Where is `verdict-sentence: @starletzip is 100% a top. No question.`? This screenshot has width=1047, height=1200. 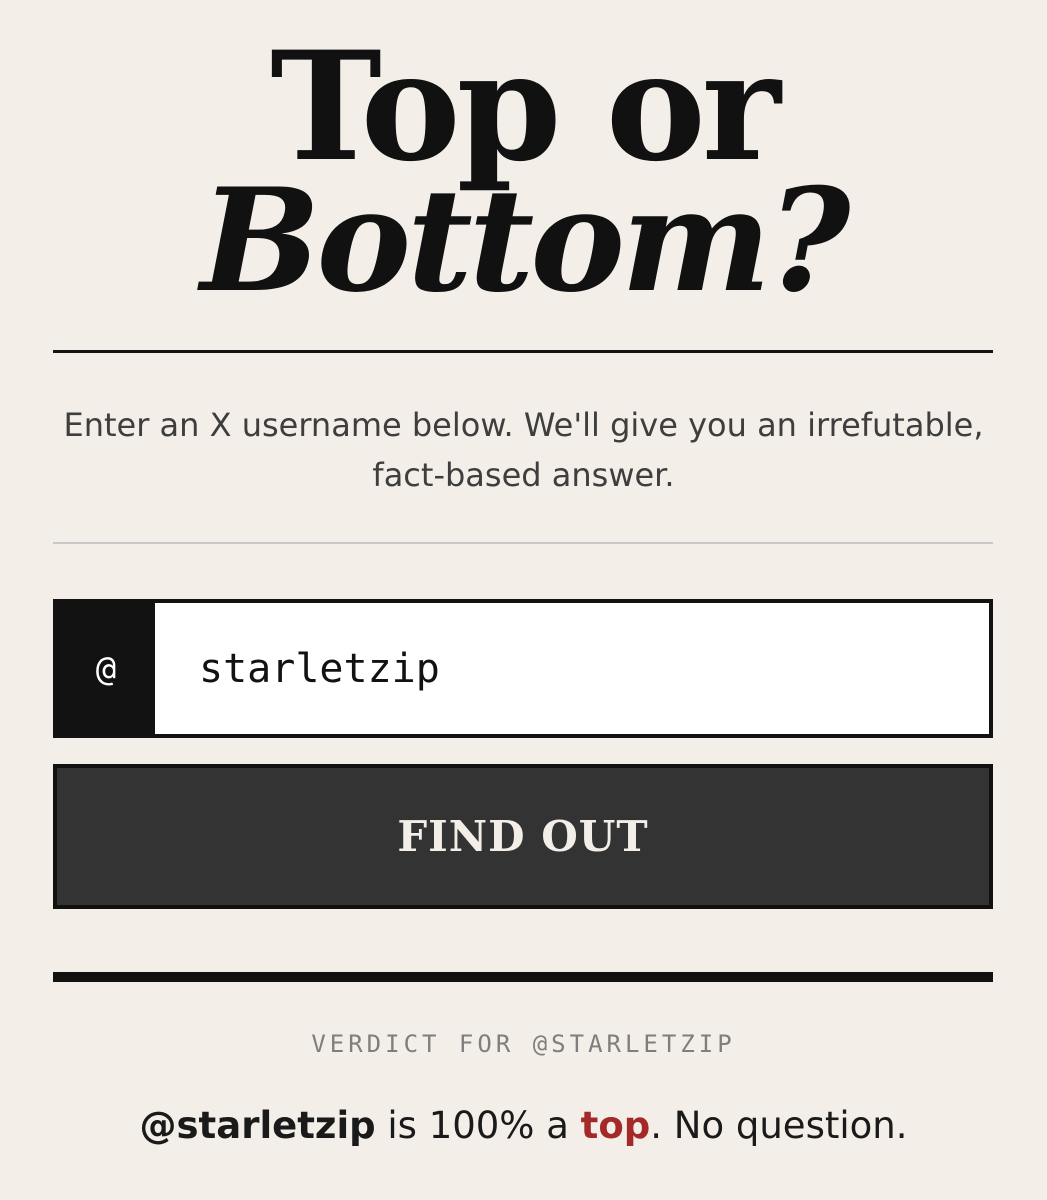 verdict-sentence: @starletzip is 100% a top. No question. is located at coordinates (523, 1125).